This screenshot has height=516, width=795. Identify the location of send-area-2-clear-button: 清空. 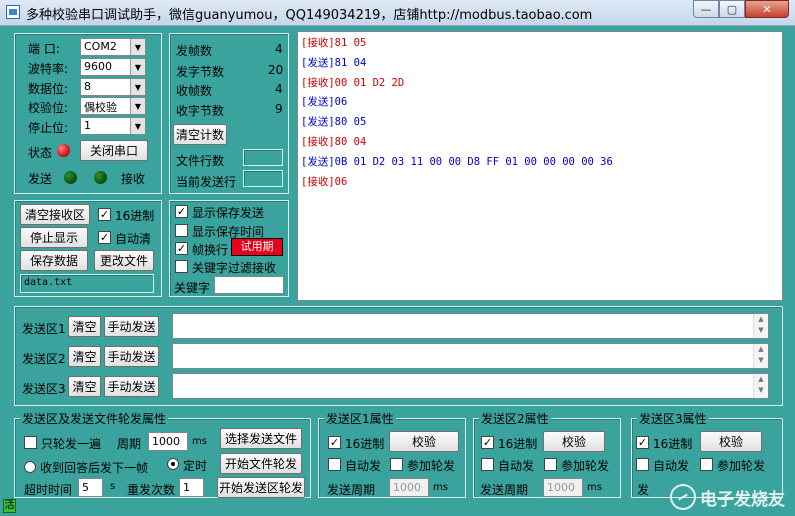
(84, 356).